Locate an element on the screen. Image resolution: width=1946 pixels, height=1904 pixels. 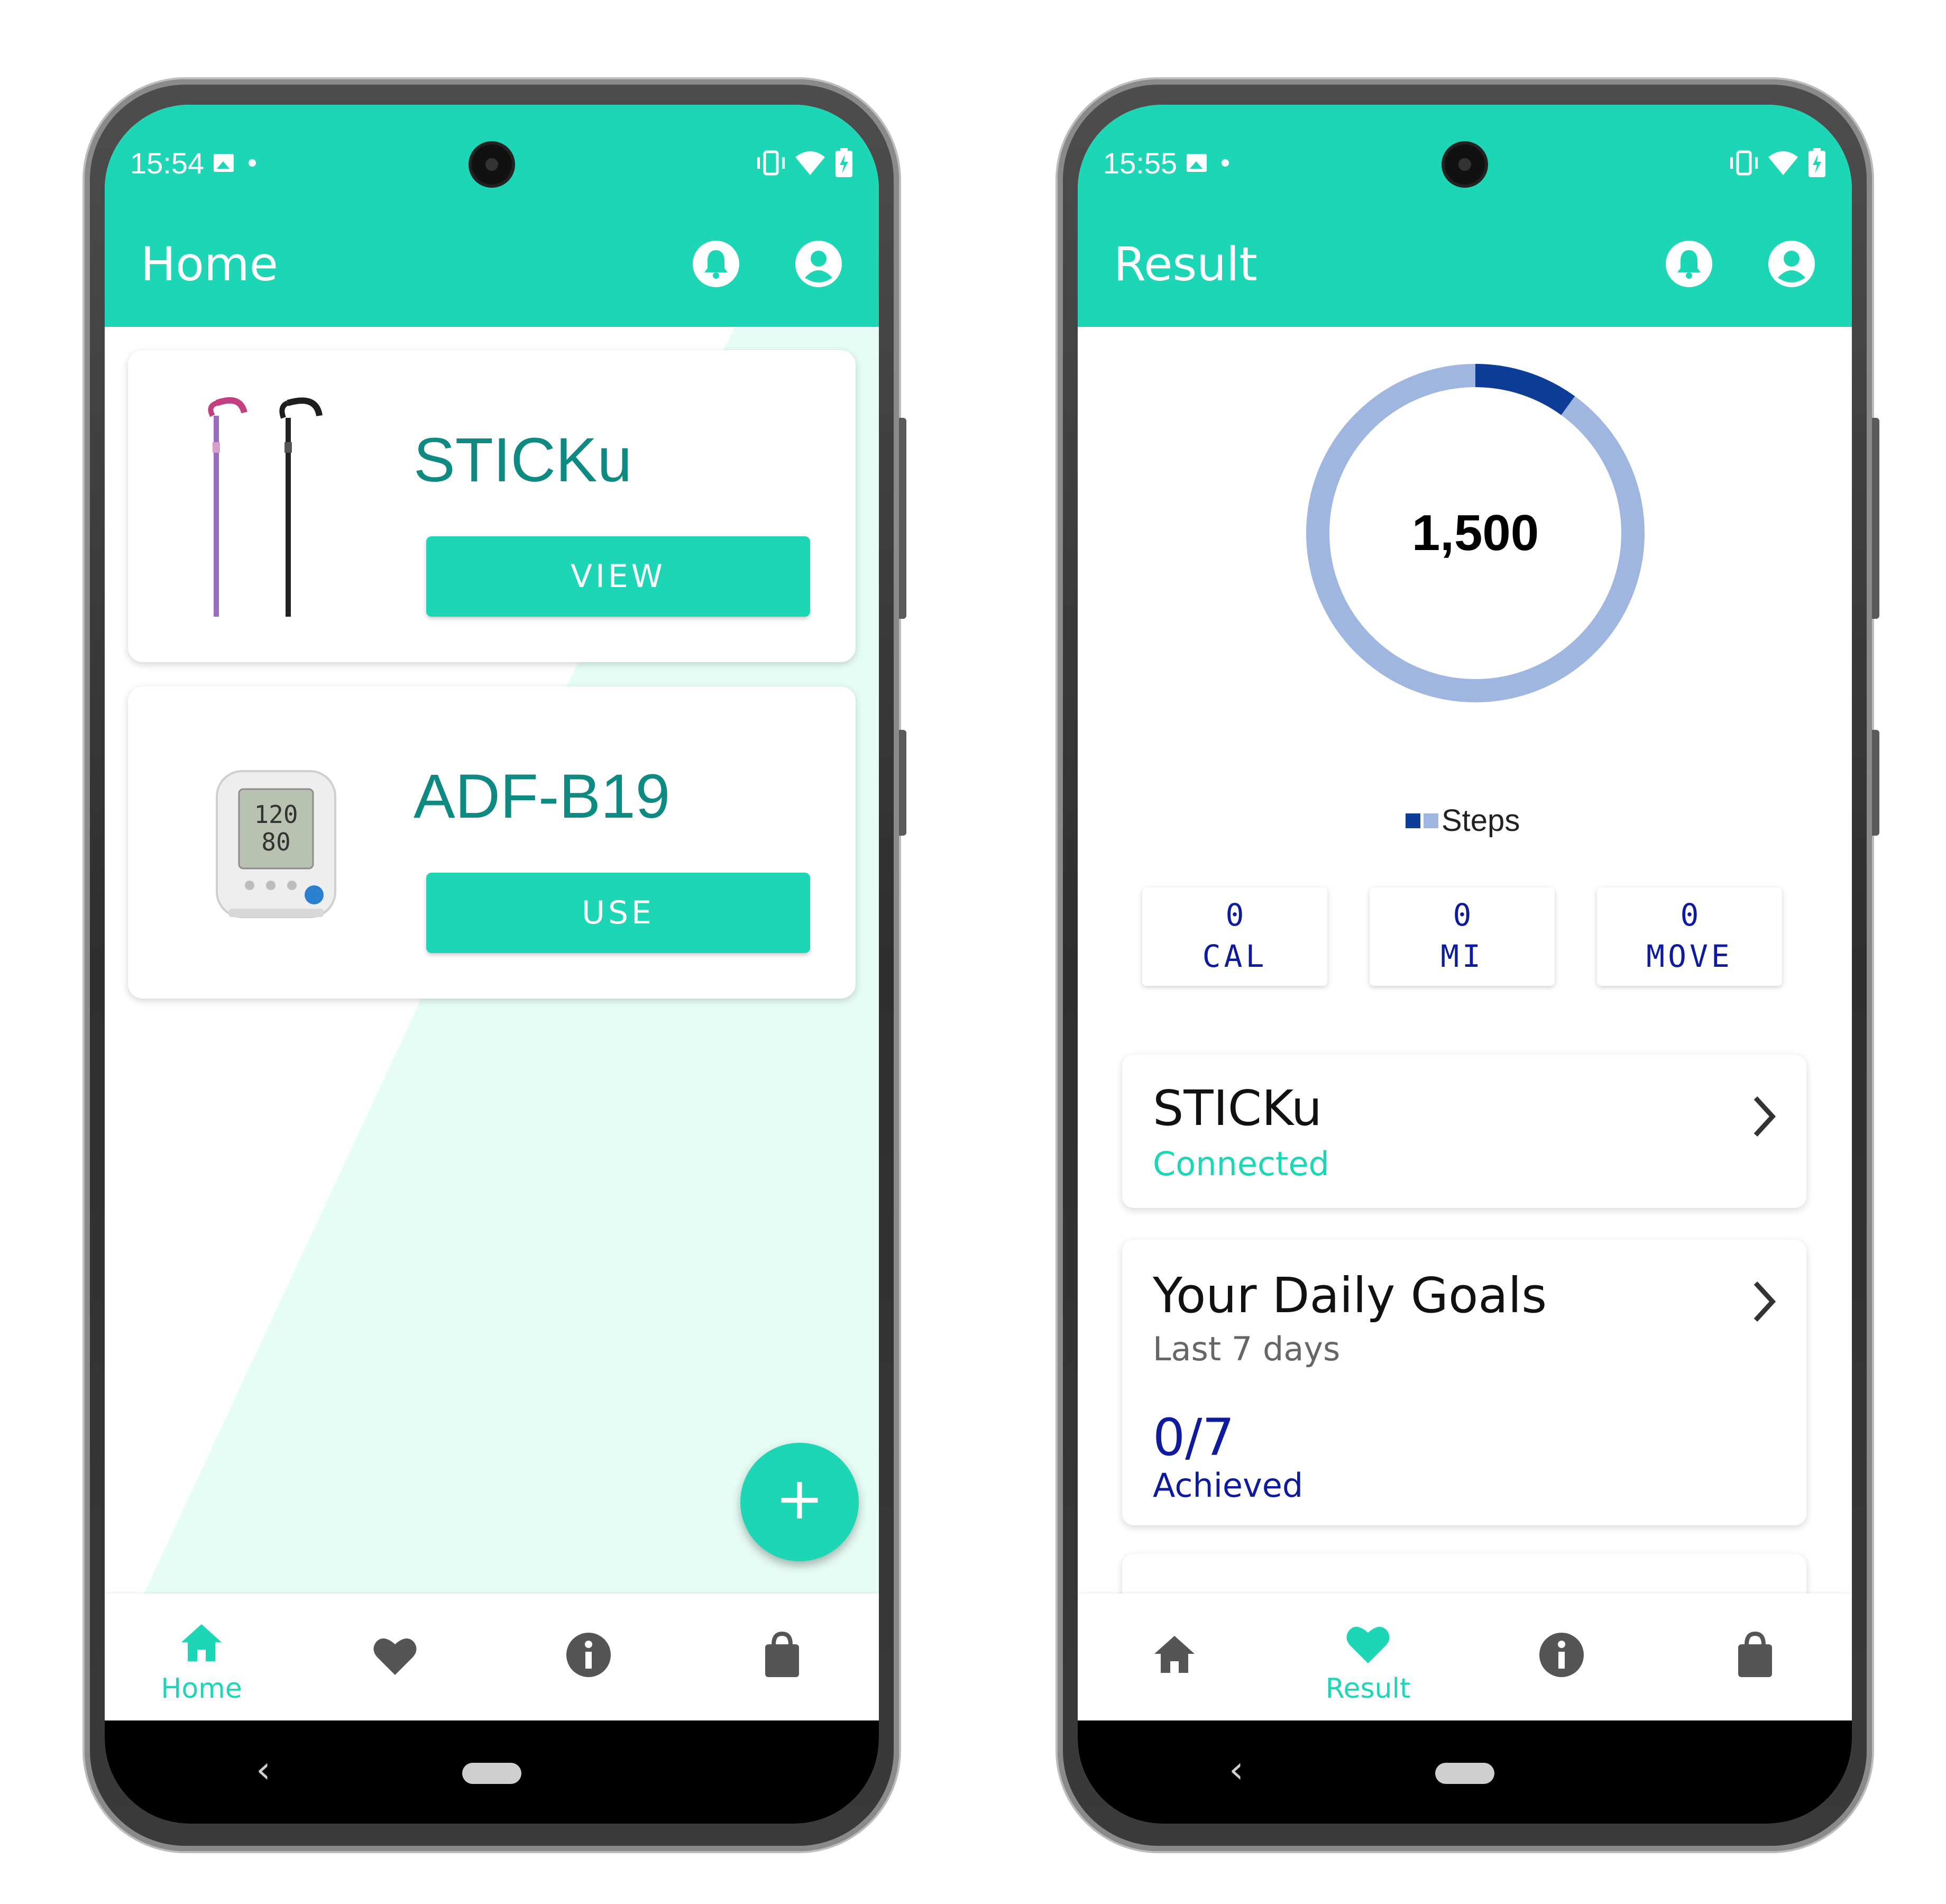
nav-item-home is located at coordinates (1174, 1657).